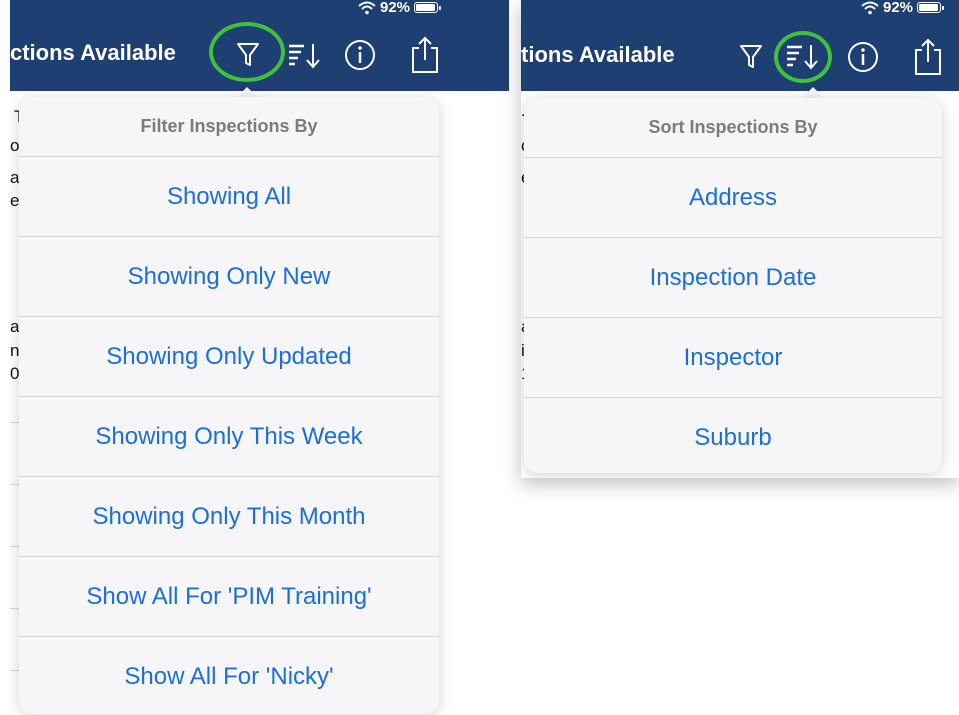  I want to click on filter-option-this-week: Showing Only This Week, so click(229, 437).